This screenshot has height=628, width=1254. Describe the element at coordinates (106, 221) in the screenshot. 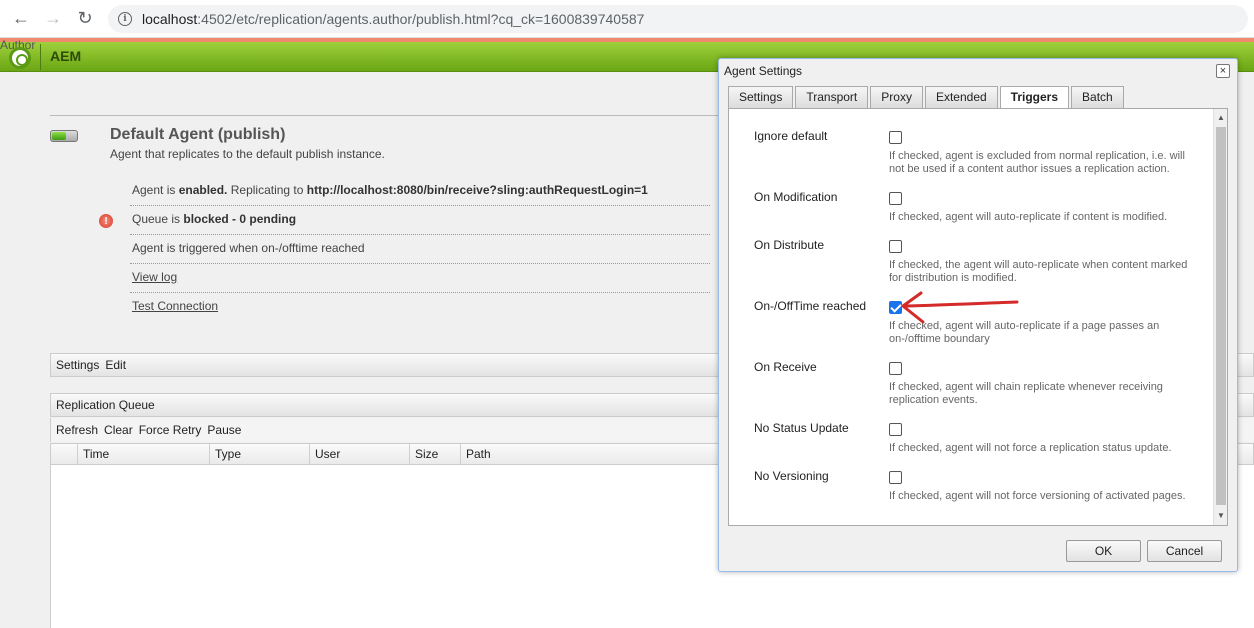

I see `error-icon: !` at that location.